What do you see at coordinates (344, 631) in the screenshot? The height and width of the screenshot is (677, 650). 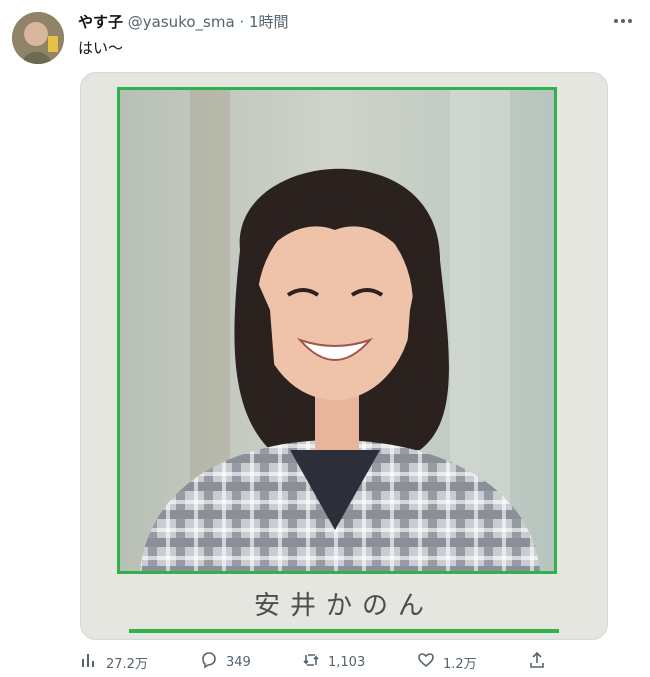 I see `divider` at bounding box center [344, 631].